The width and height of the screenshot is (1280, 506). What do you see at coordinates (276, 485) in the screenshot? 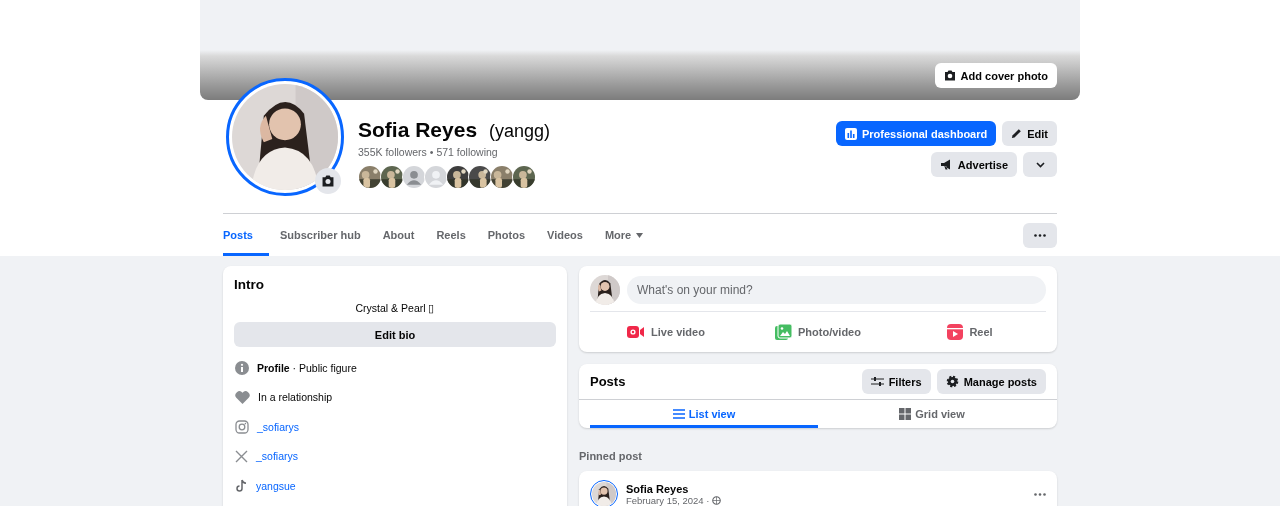
I see `profile-link: yangsue` at bounding box center [276, 485].